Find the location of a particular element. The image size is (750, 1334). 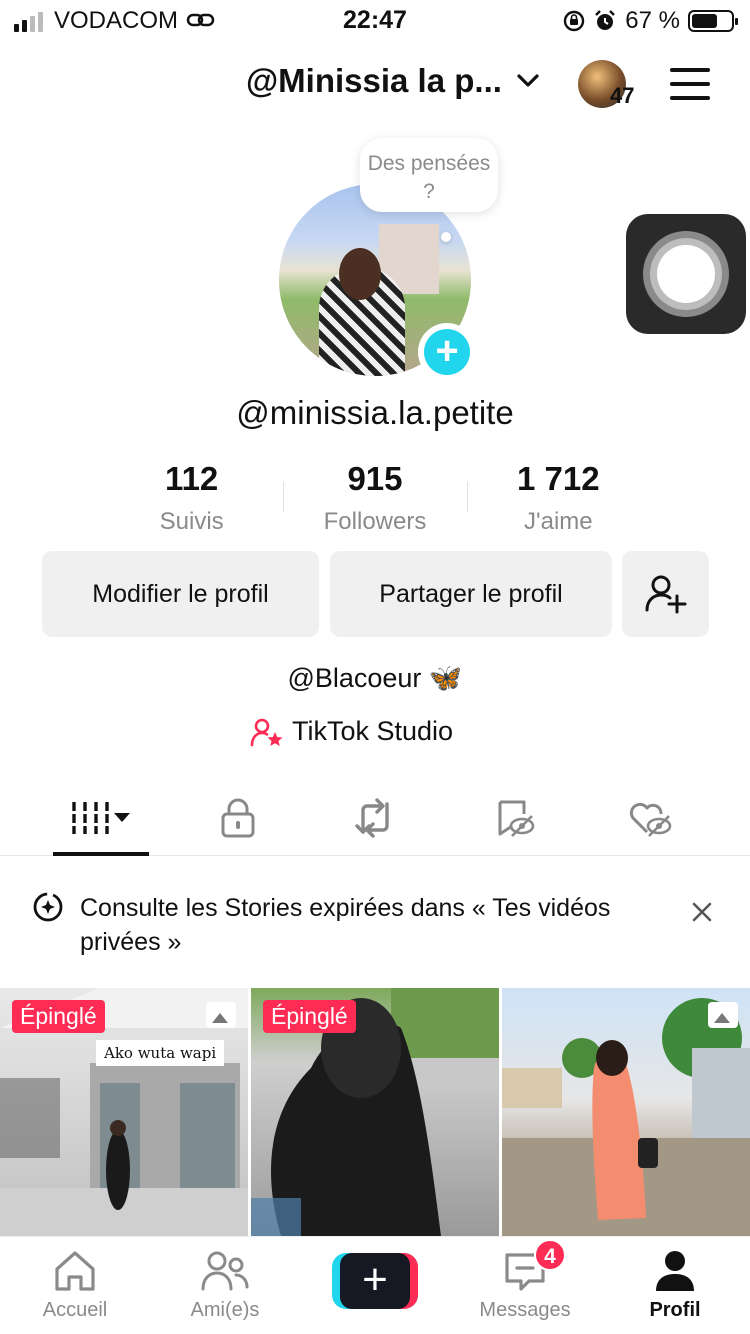

battery-percent: 67 % is located at coordinates (652, 20).